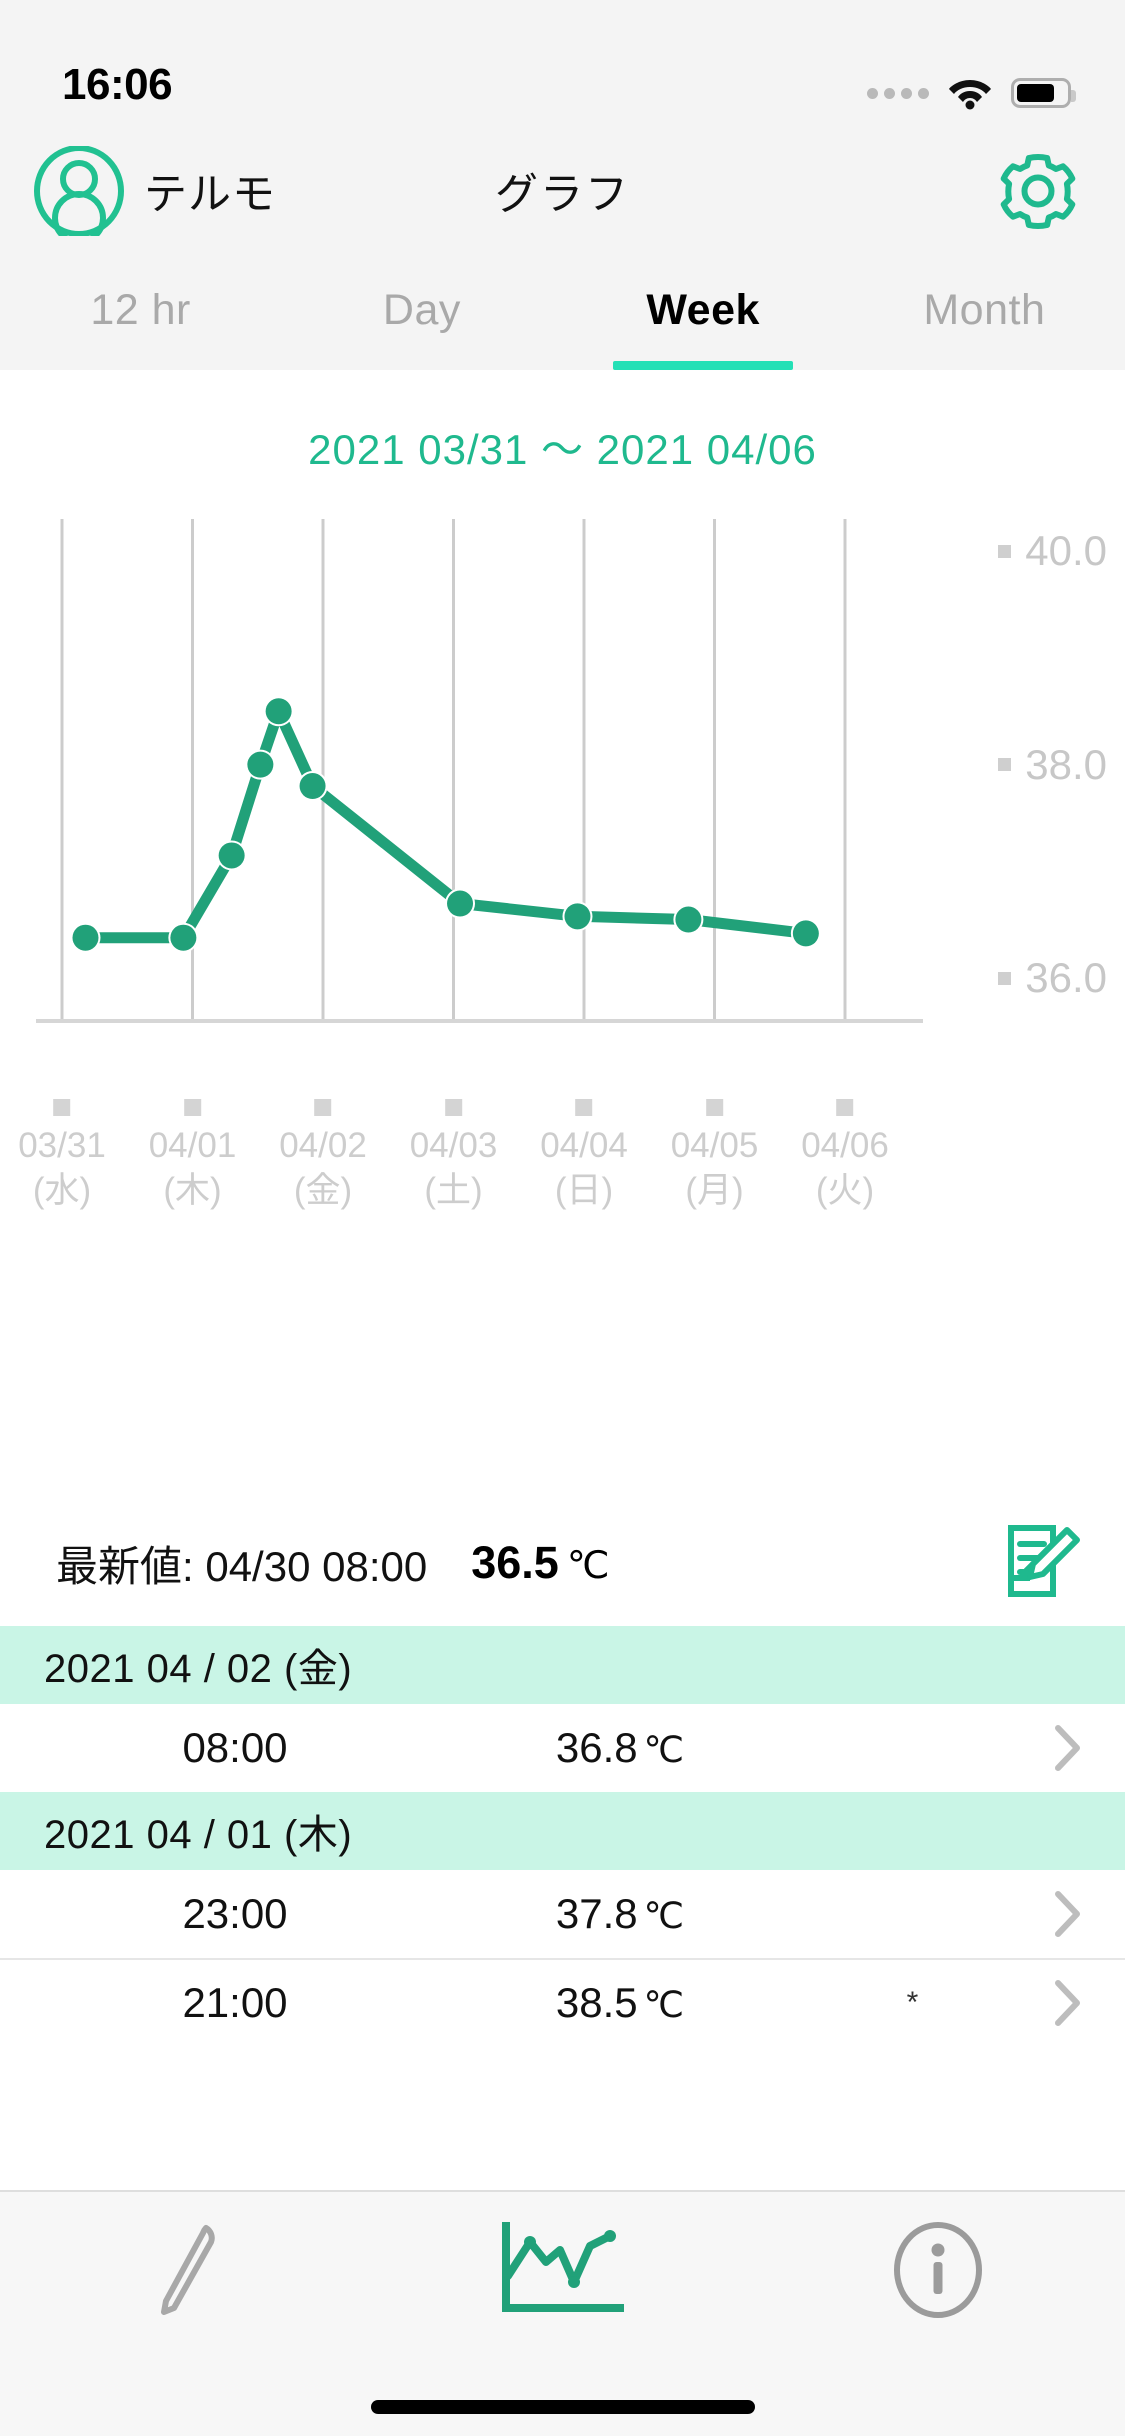 The width and height of the screenshot is (1125, 2436). I want to click on list-group-header: 2021 04 / 01 (木), so click(562, 1831).